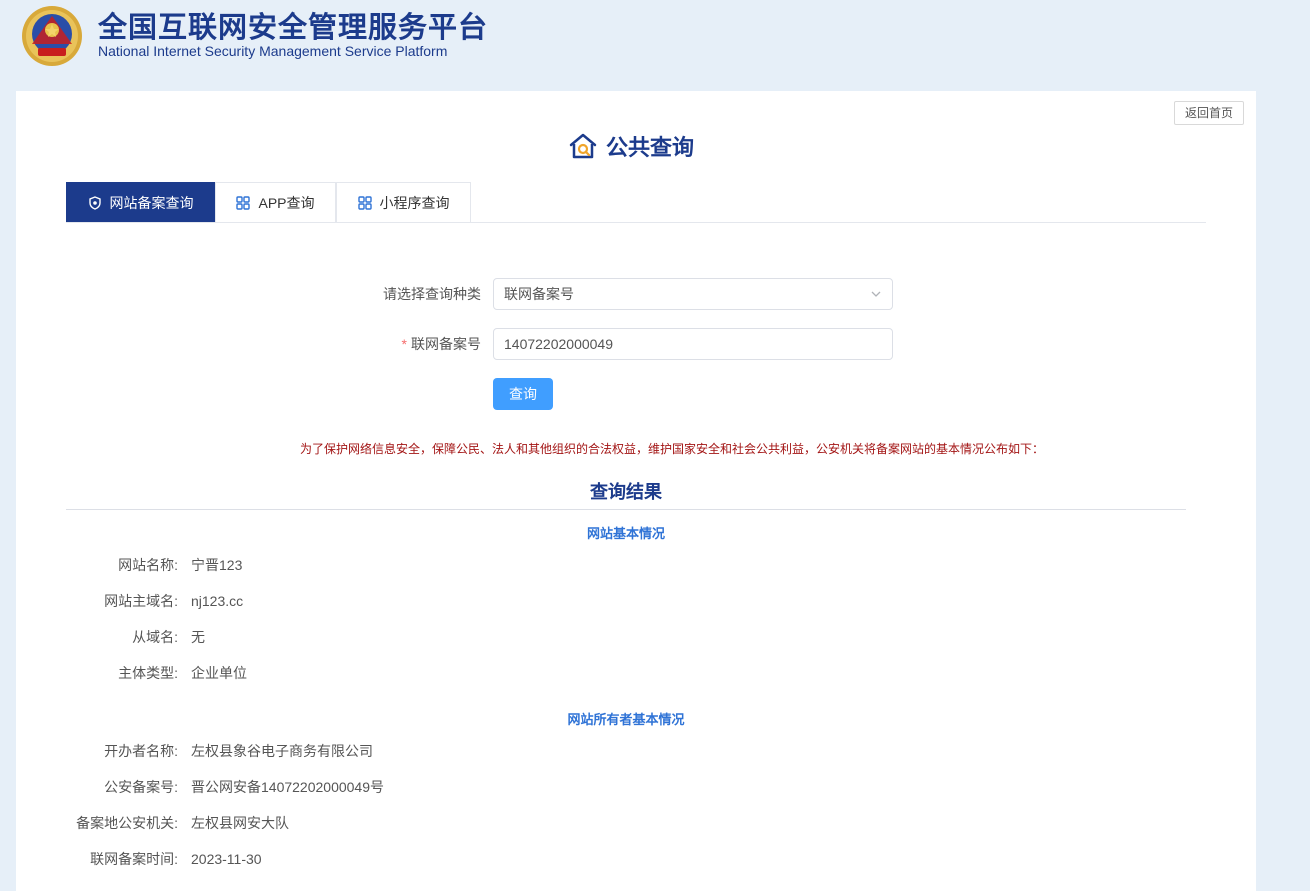  Describe the element at coordinates (876, 294) in the screenshot. I see `chevron-down-icon` at that location.